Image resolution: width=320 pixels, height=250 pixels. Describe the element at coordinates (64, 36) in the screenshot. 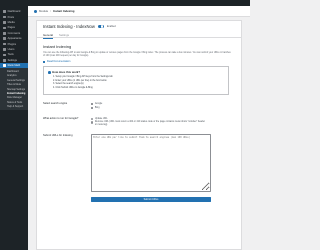

I see `tab-settings: Settings` at that location.